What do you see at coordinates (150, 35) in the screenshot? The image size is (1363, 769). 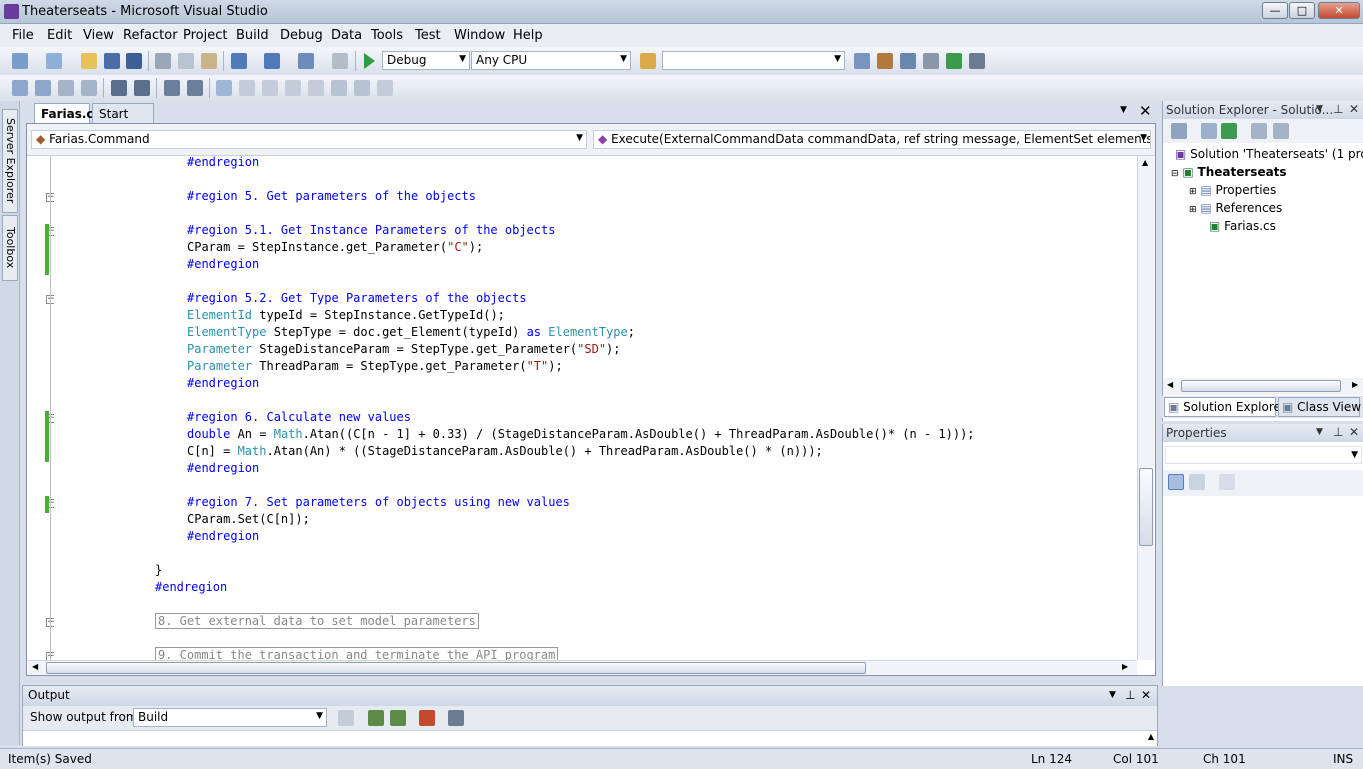 I see `menu-refactor: Refactor` at bounding box center [150, 35].